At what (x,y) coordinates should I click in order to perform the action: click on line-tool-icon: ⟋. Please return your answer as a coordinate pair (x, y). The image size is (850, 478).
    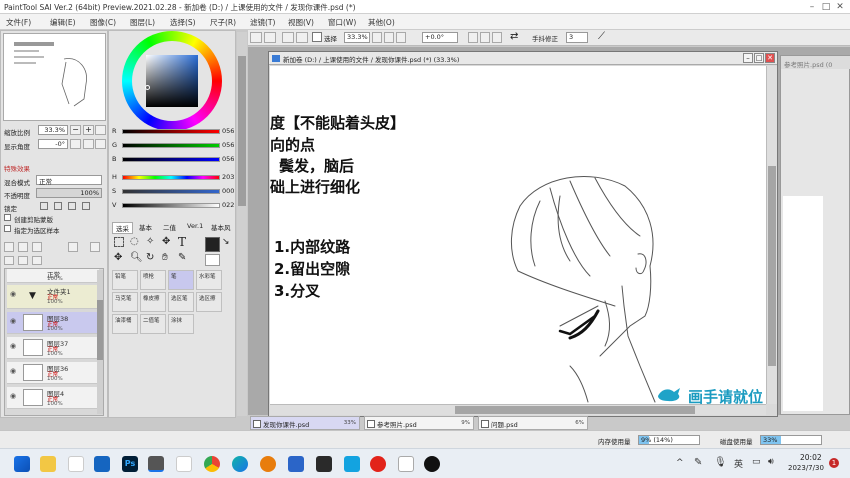
    Looking at the image, I should click on (601, 36).